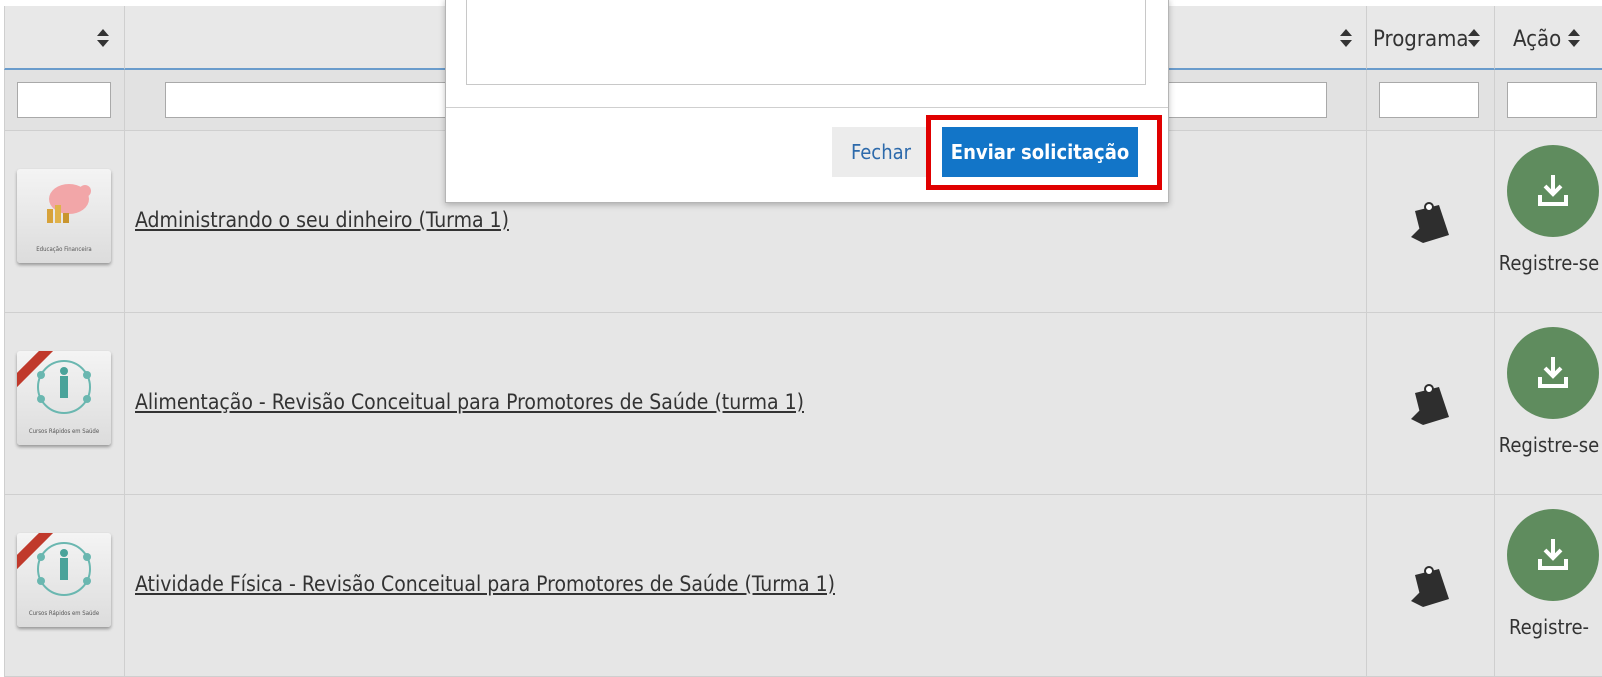 This screenshot has width=1602, height=677. I want to click on header-action-label: Ação, so click(1537, 39).